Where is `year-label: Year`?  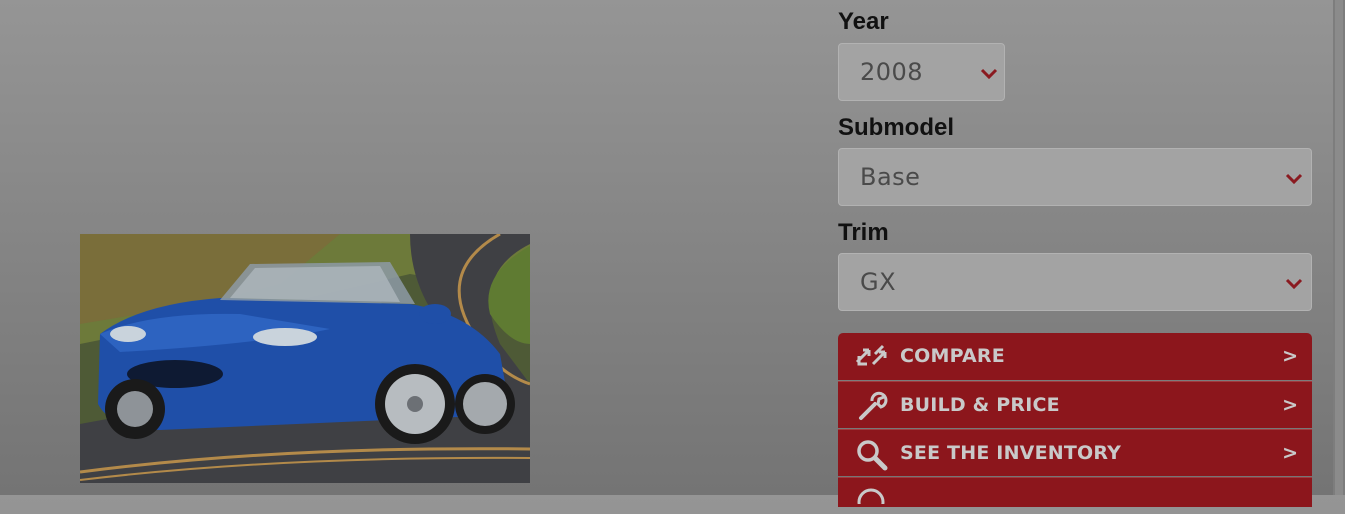
year-label: Year is located at coordinates (863, 21).